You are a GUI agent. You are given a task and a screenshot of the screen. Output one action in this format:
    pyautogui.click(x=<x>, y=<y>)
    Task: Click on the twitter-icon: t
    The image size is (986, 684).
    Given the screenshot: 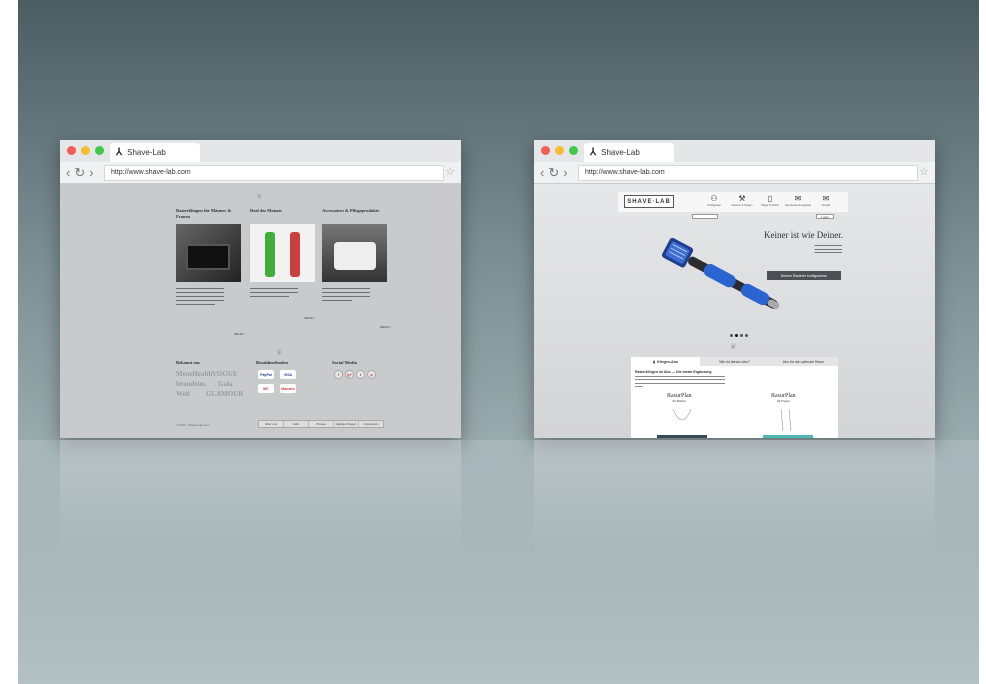 What is the action you would take?
    pyautogui.click(x=360, y=374)
    